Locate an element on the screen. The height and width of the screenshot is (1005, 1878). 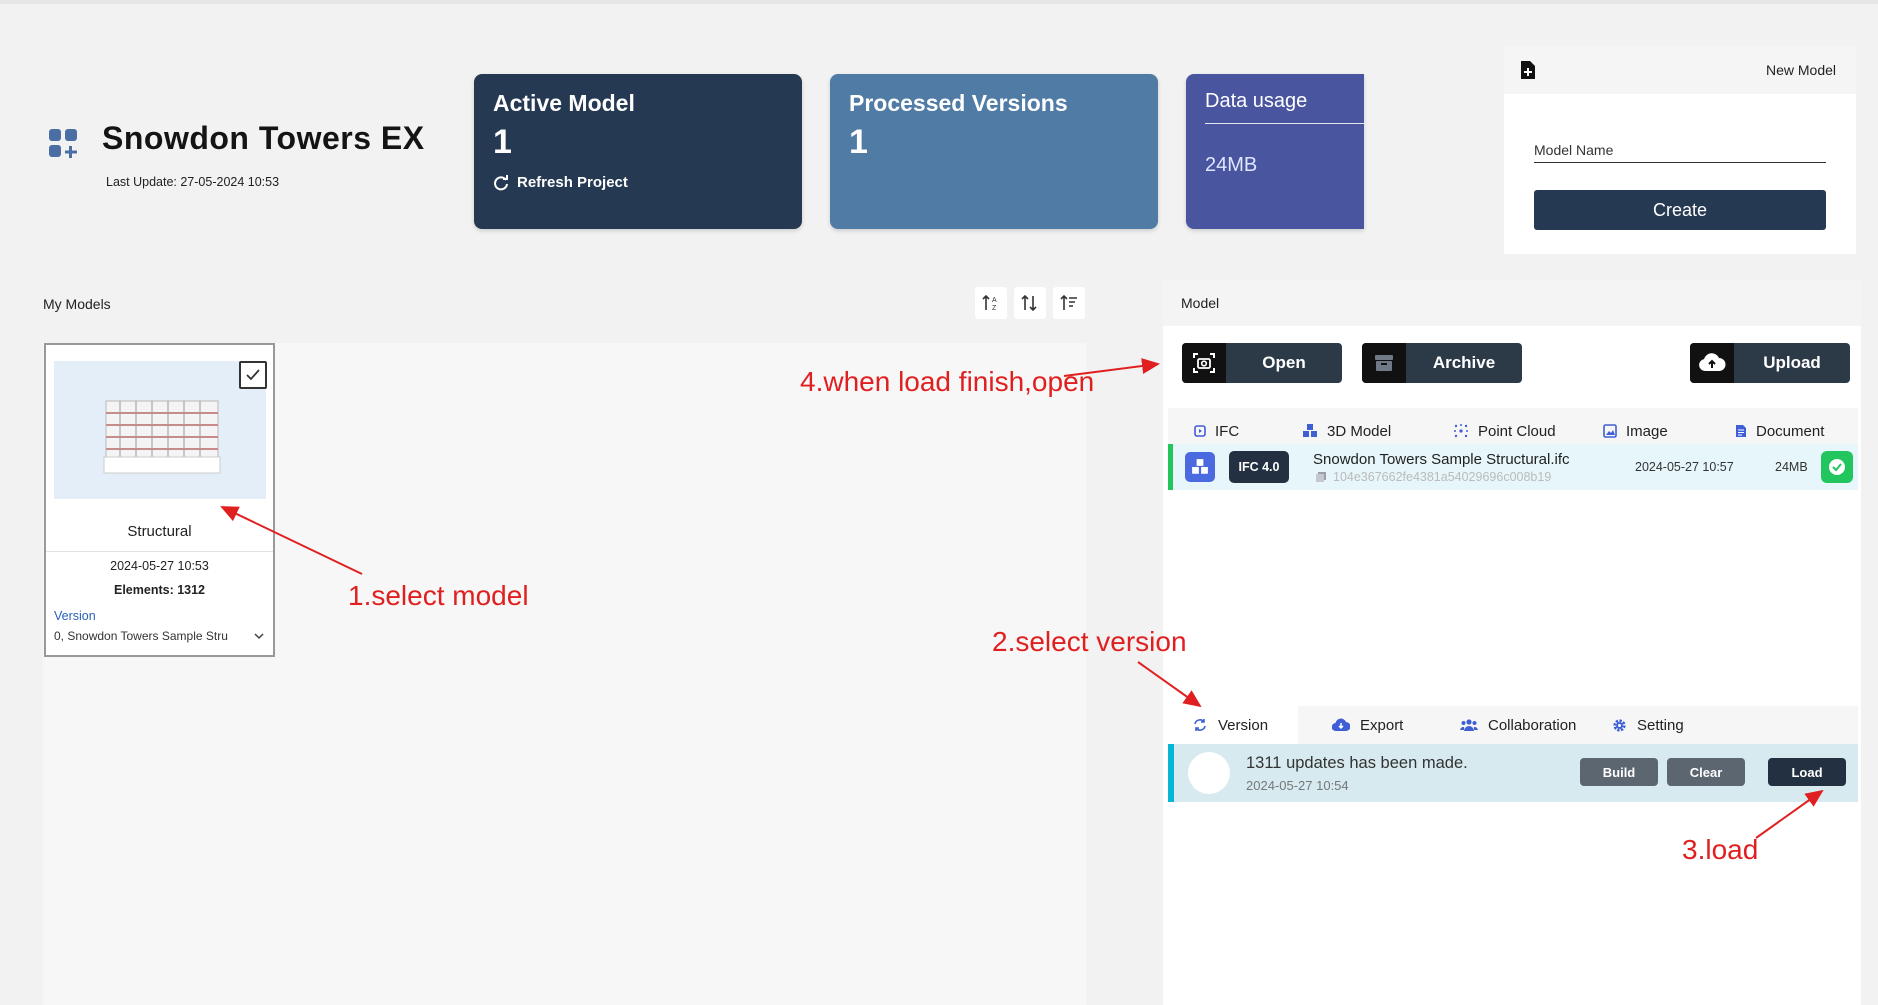
arrow-to-open-button is located at coordinates (1111, 367).